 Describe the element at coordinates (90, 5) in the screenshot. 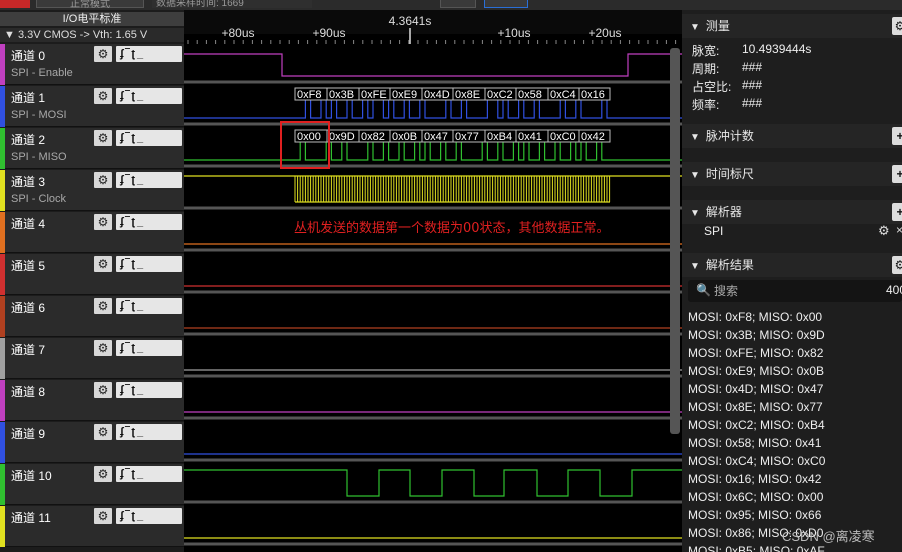

I see `mode-button: 正常模式` at that location.